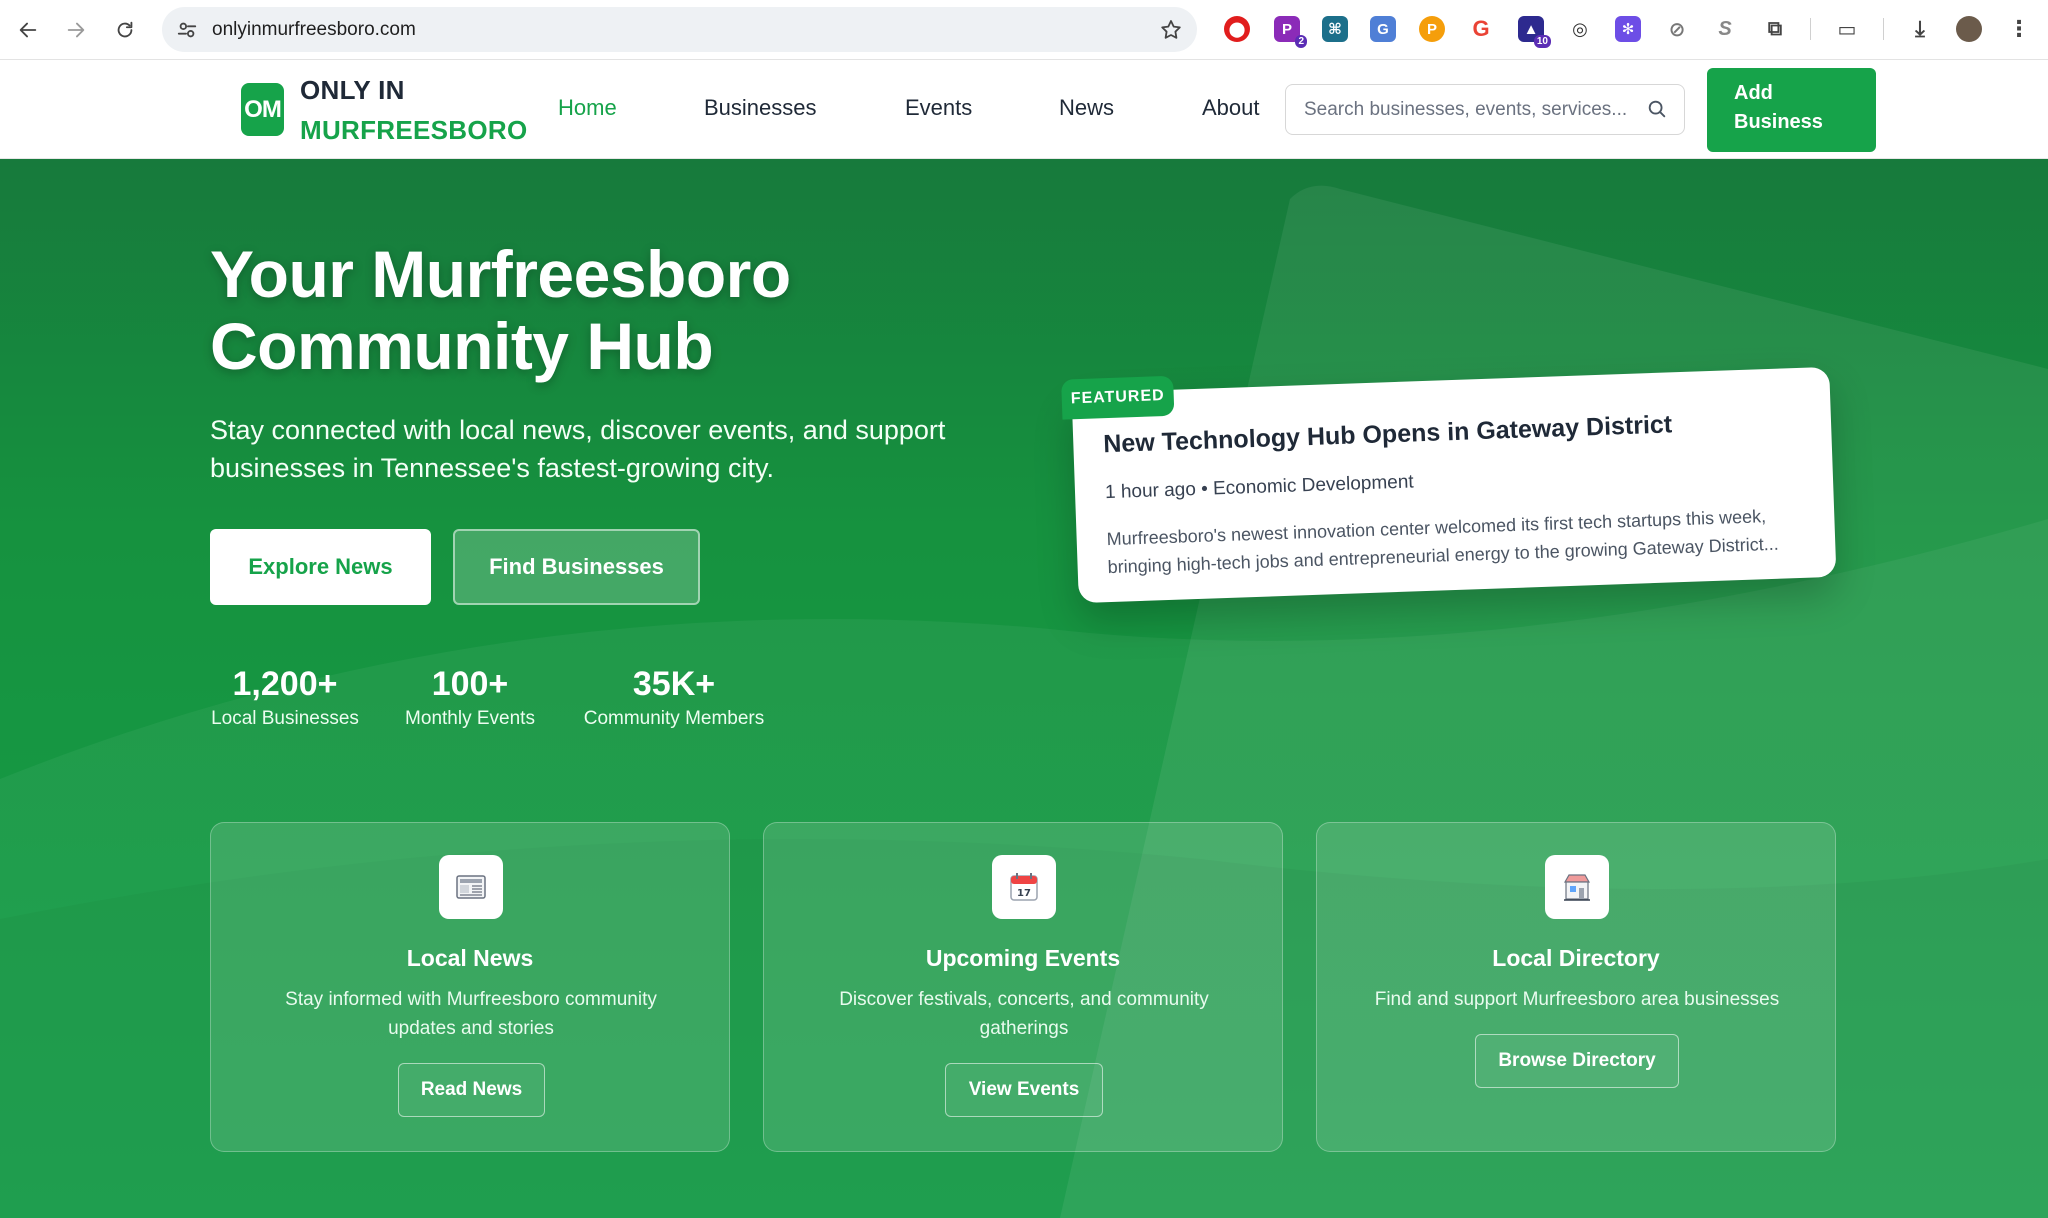  Describe the element at coordinates (1086, 108) in the screenshot. I see `nav-news: News` at that location.